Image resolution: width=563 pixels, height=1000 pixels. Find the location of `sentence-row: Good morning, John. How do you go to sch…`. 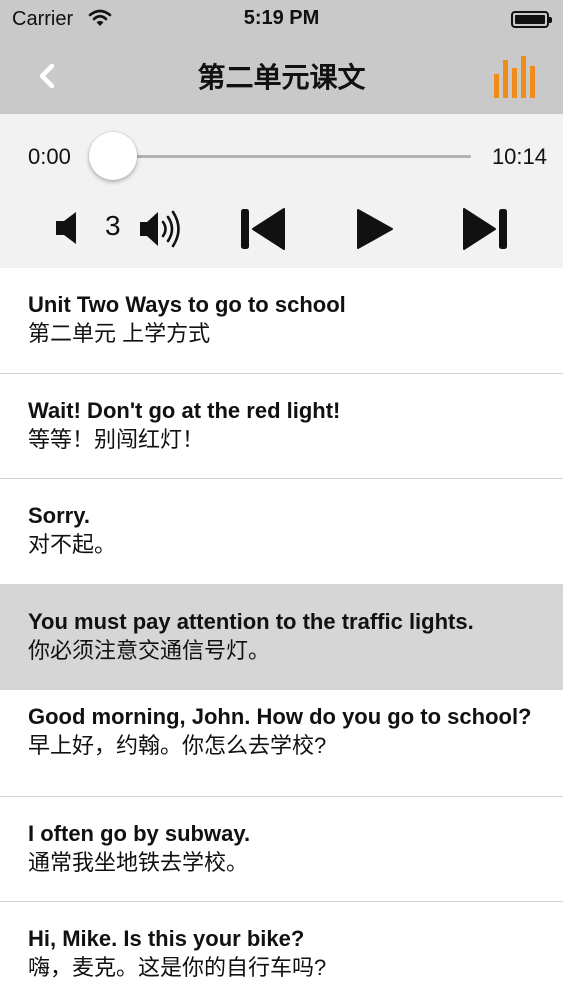

sentence-row: Good morning, John. How do you go to sch… is located at coordinates (281, 743).